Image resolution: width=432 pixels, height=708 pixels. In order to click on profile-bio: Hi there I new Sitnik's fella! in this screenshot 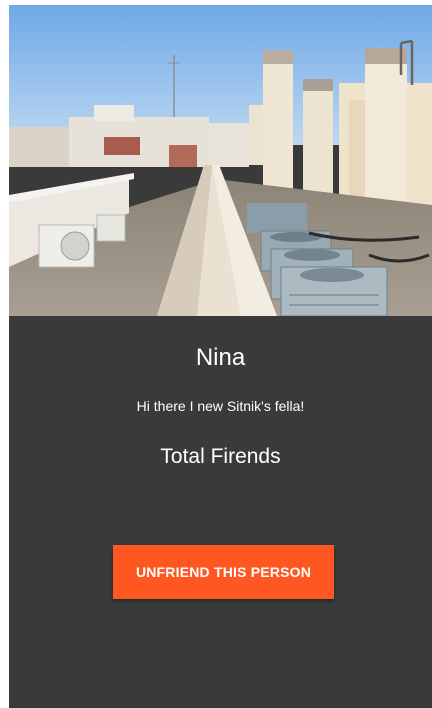, I will do `click(220, 406)`.